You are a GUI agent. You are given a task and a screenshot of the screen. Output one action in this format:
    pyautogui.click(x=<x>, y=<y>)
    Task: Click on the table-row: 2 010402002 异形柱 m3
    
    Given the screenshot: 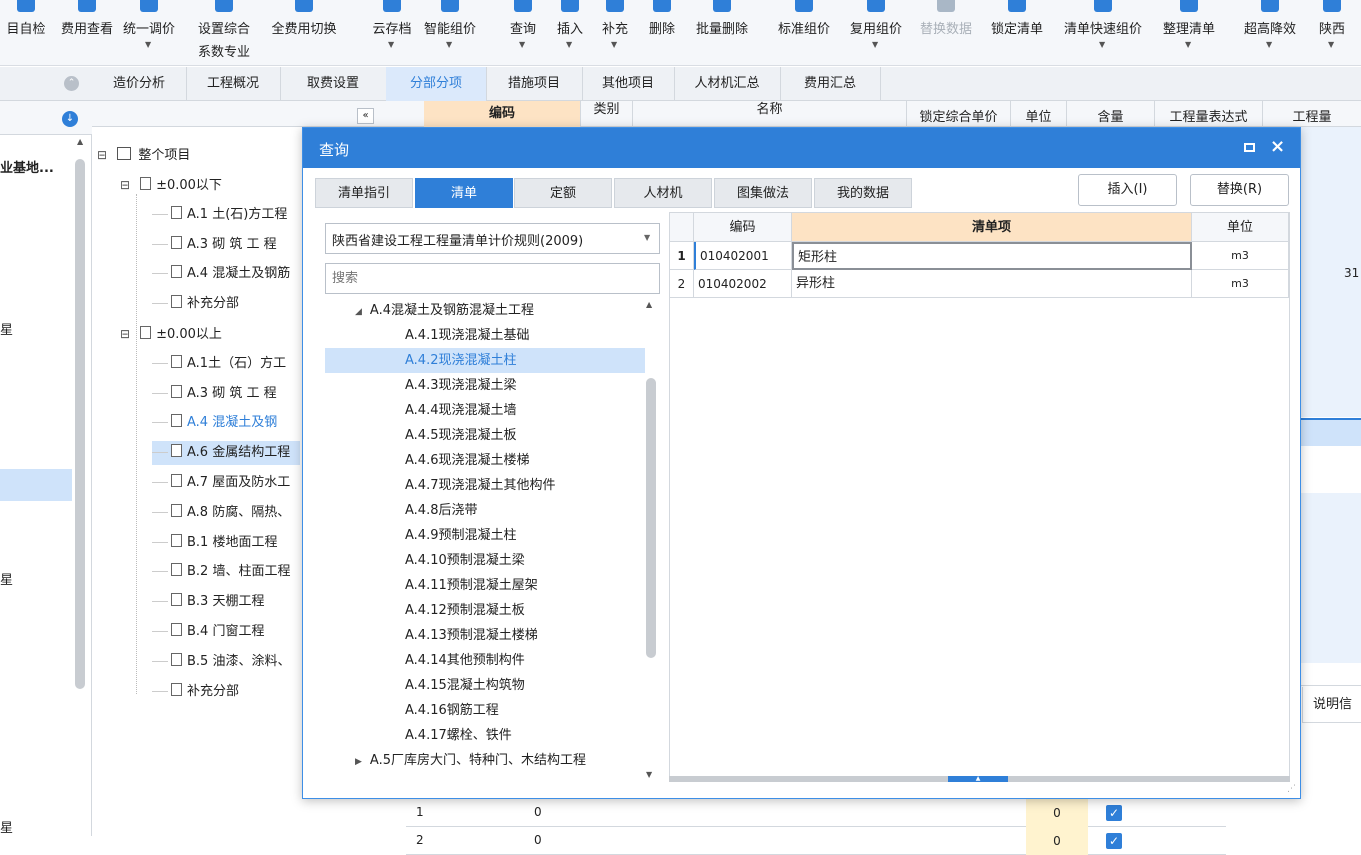 What is the action you would take?
    pyautogui.click(x=979, y=284)
    